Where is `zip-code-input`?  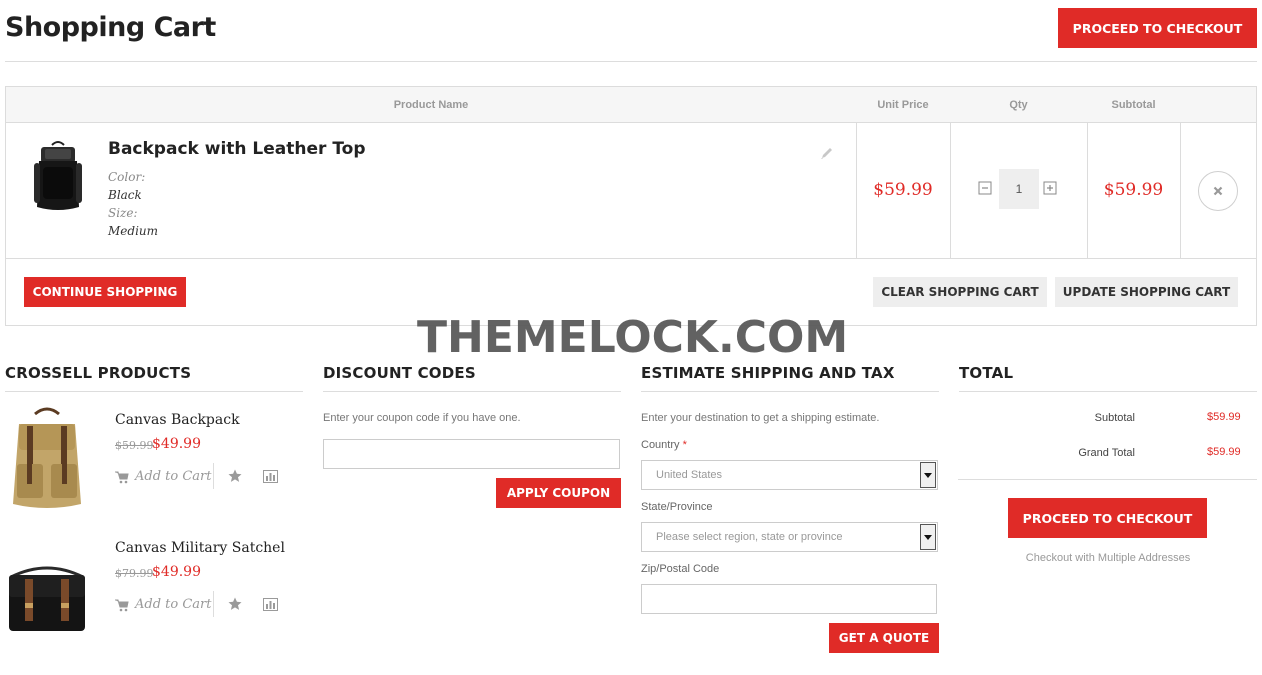
zip-code-input is located at coordinates (789, 599).